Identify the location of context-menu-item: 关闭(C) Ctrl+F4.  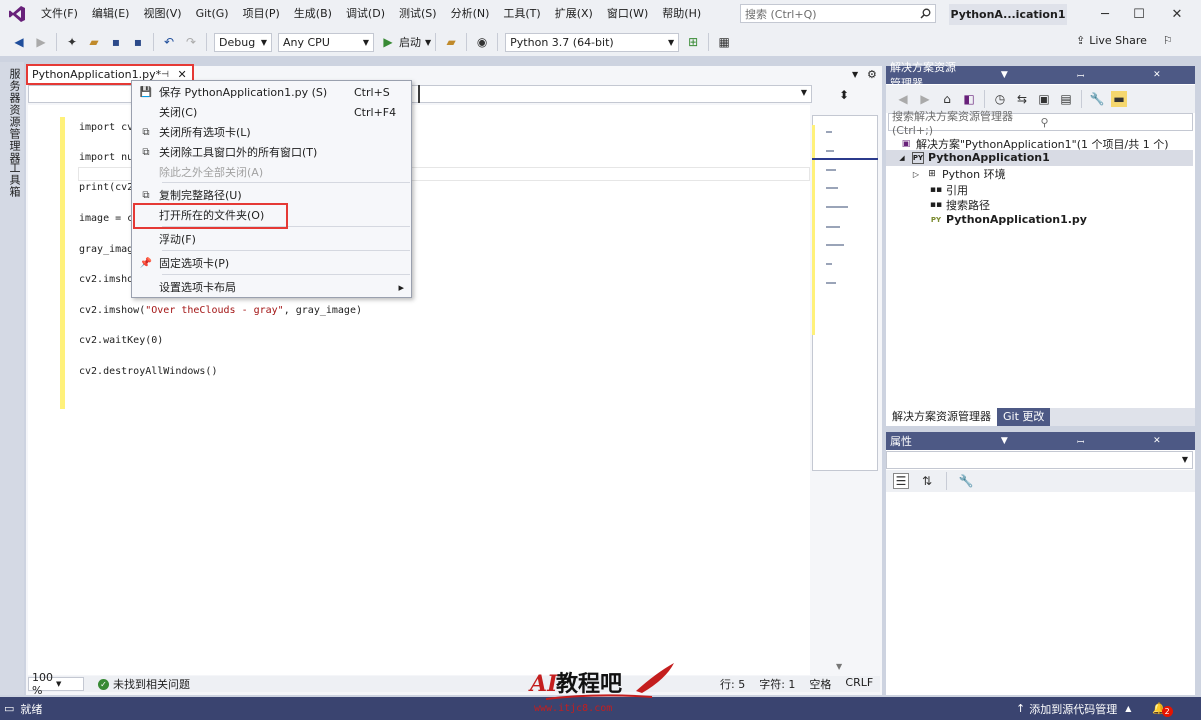
(271, 112).